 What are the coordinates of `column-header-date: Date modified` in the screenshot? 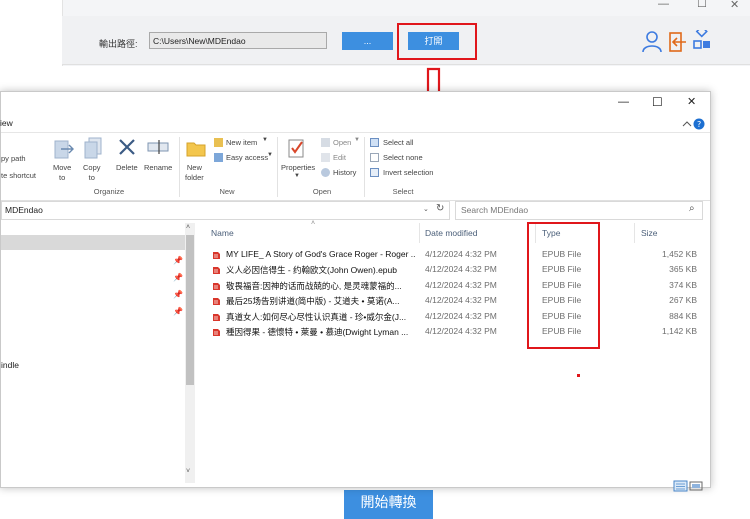 It's located at (451, 233).